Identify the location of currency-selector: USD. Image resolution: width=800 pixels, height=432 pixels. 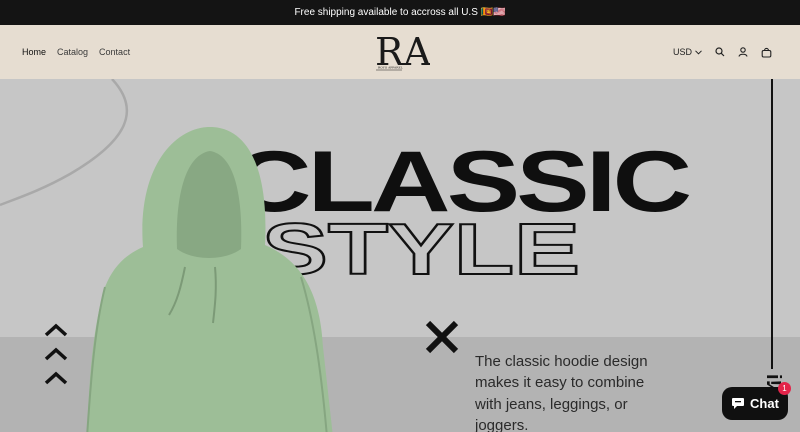
(687, 52).